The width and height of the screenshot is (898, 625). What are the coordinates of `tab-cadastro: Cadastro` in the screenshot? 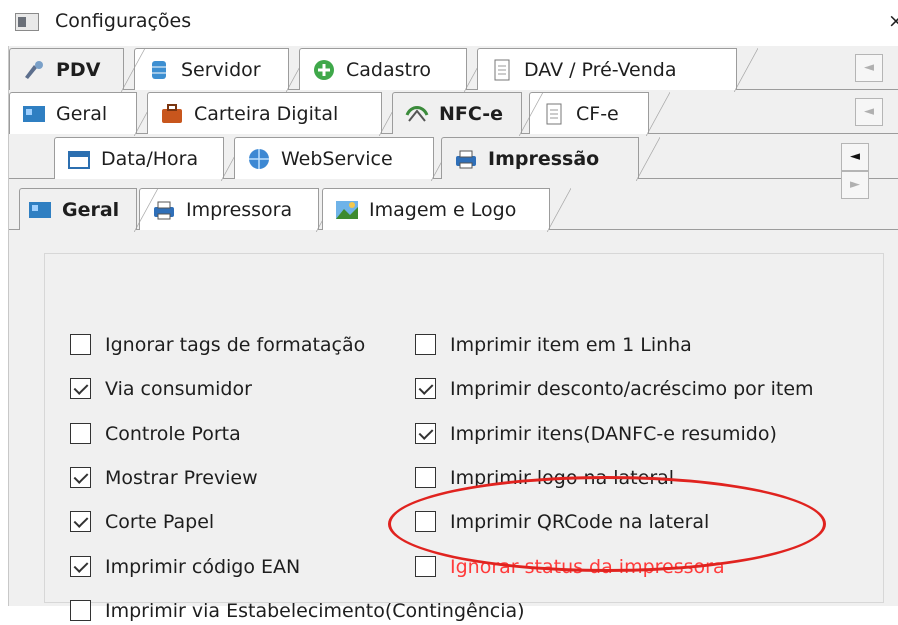 It's located at (393, 70).